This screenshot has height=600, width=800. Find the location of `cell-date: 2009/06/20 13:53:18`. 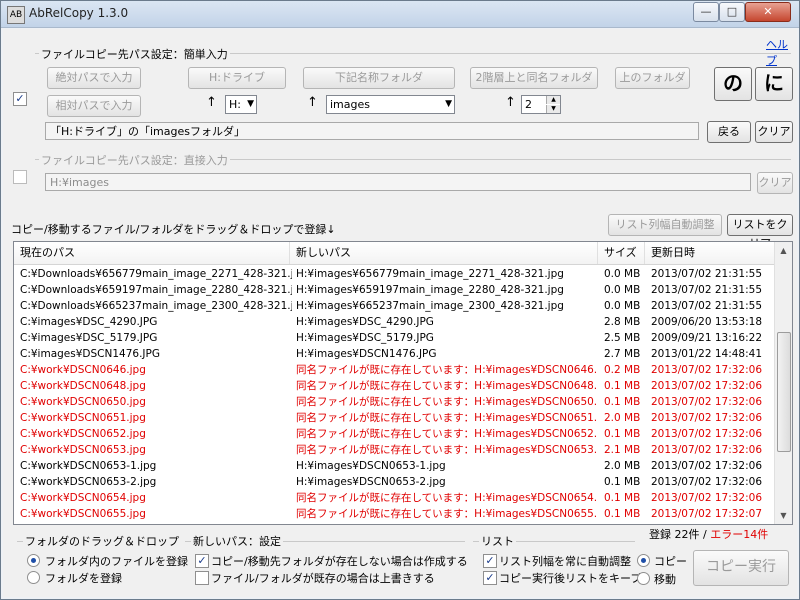

cell-date: 2009/06/20 13:53:18 is located at coordinates (707, 322).